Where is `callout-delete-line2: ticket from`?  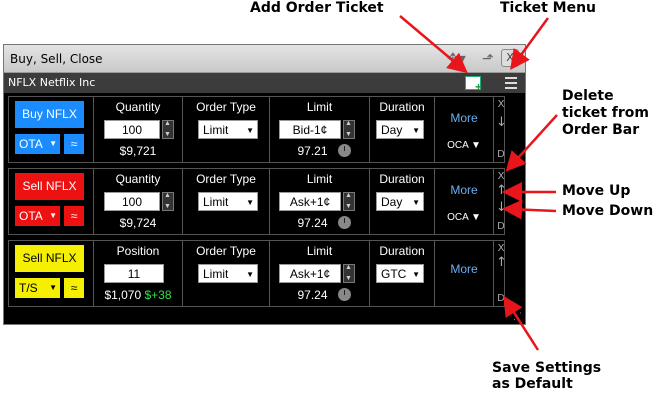
callout-delete-line2: ticket from is located at coordinates (605, 113).